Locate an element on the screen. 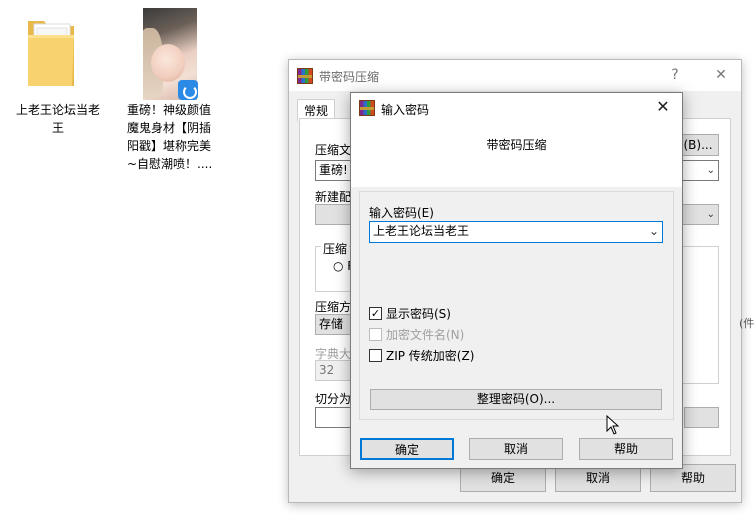 Image resolution: width=755 pixels, height=515 pixels. dialog-ok-button: 确定 is located at coordinates (407, 449).